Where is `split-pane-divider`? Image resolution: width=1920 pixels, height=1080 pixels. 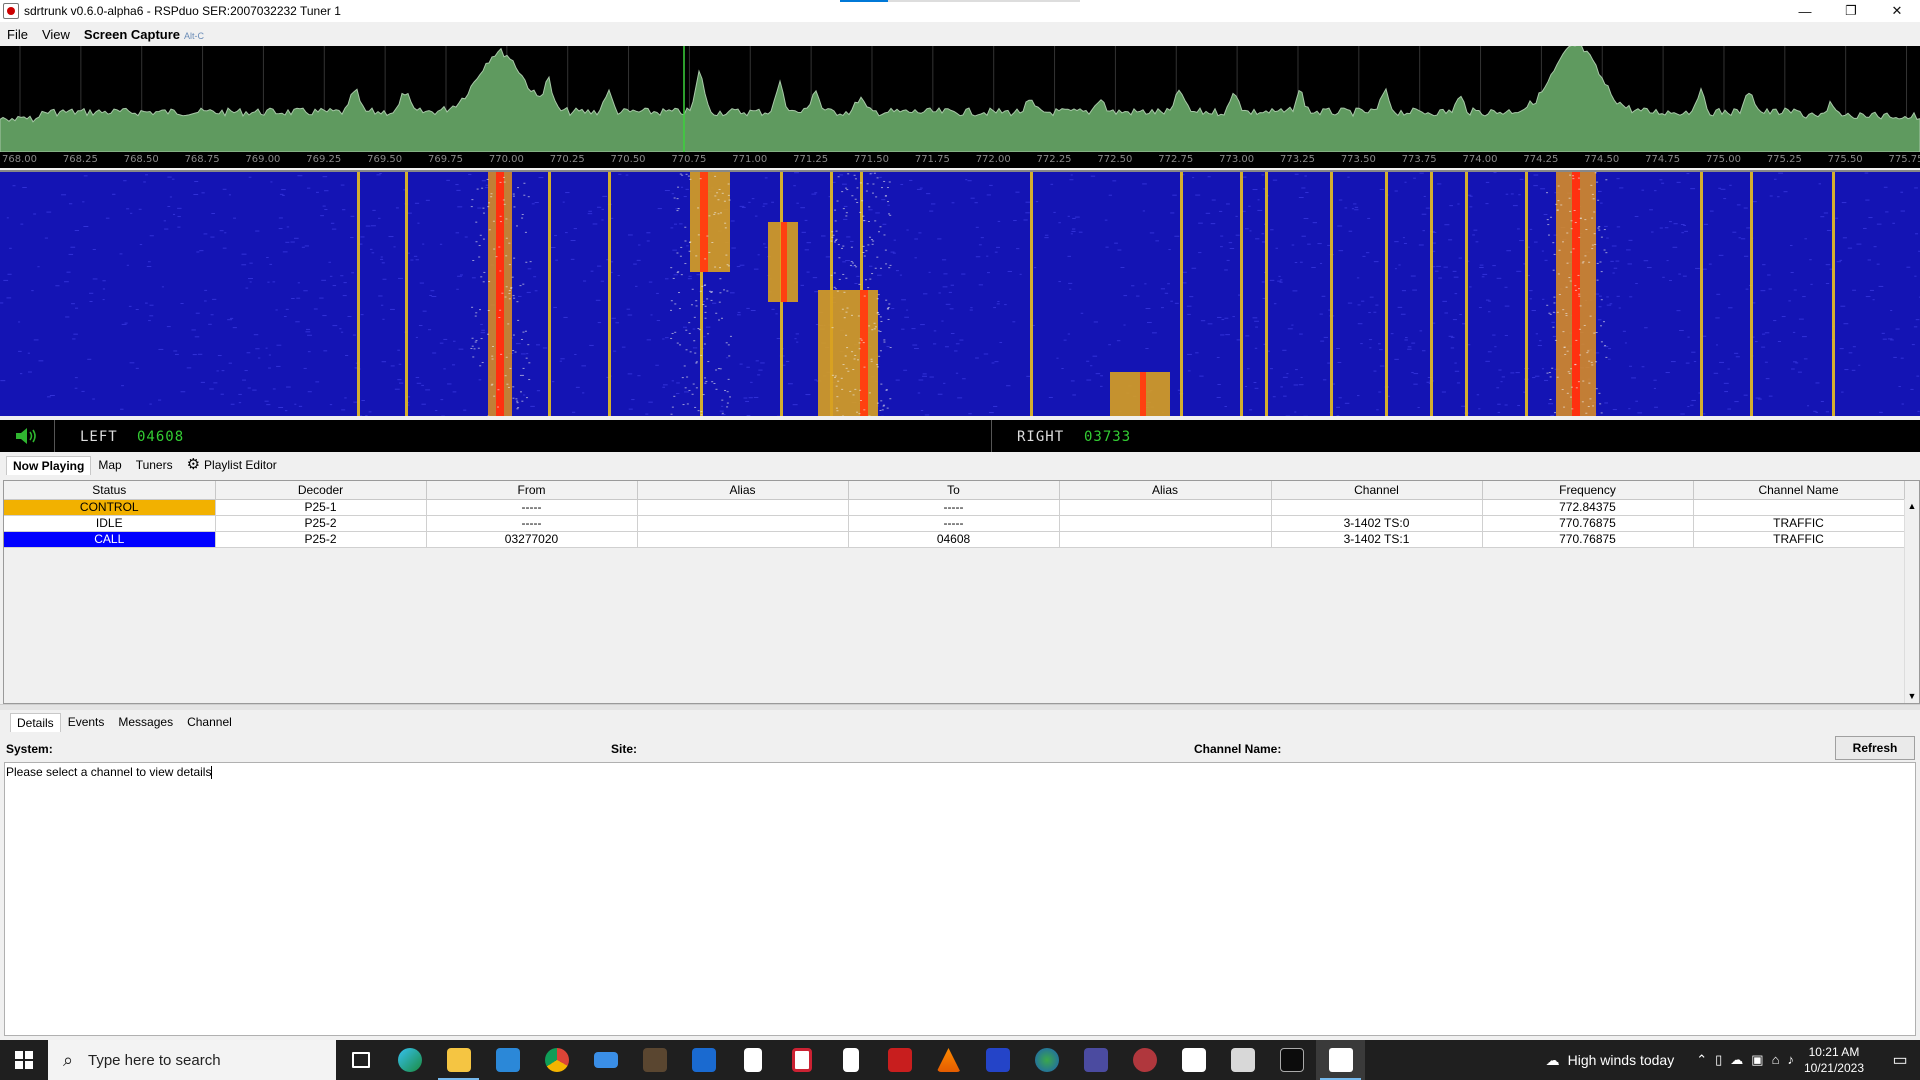
split-pane-divider is located at coordinates (960, 707).